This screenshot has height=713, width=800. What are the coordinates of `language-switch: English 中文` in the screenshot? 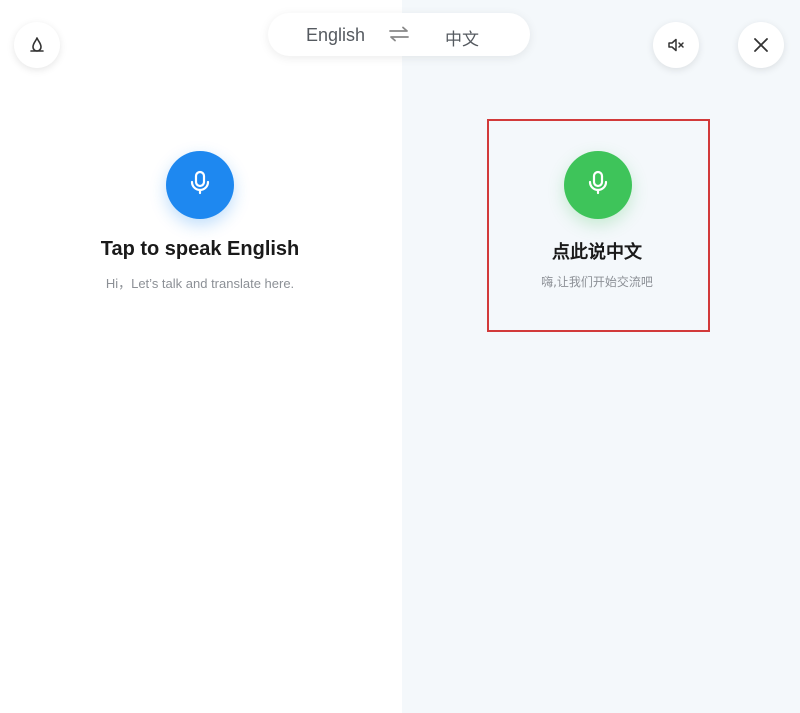 It's located at (399, 34).